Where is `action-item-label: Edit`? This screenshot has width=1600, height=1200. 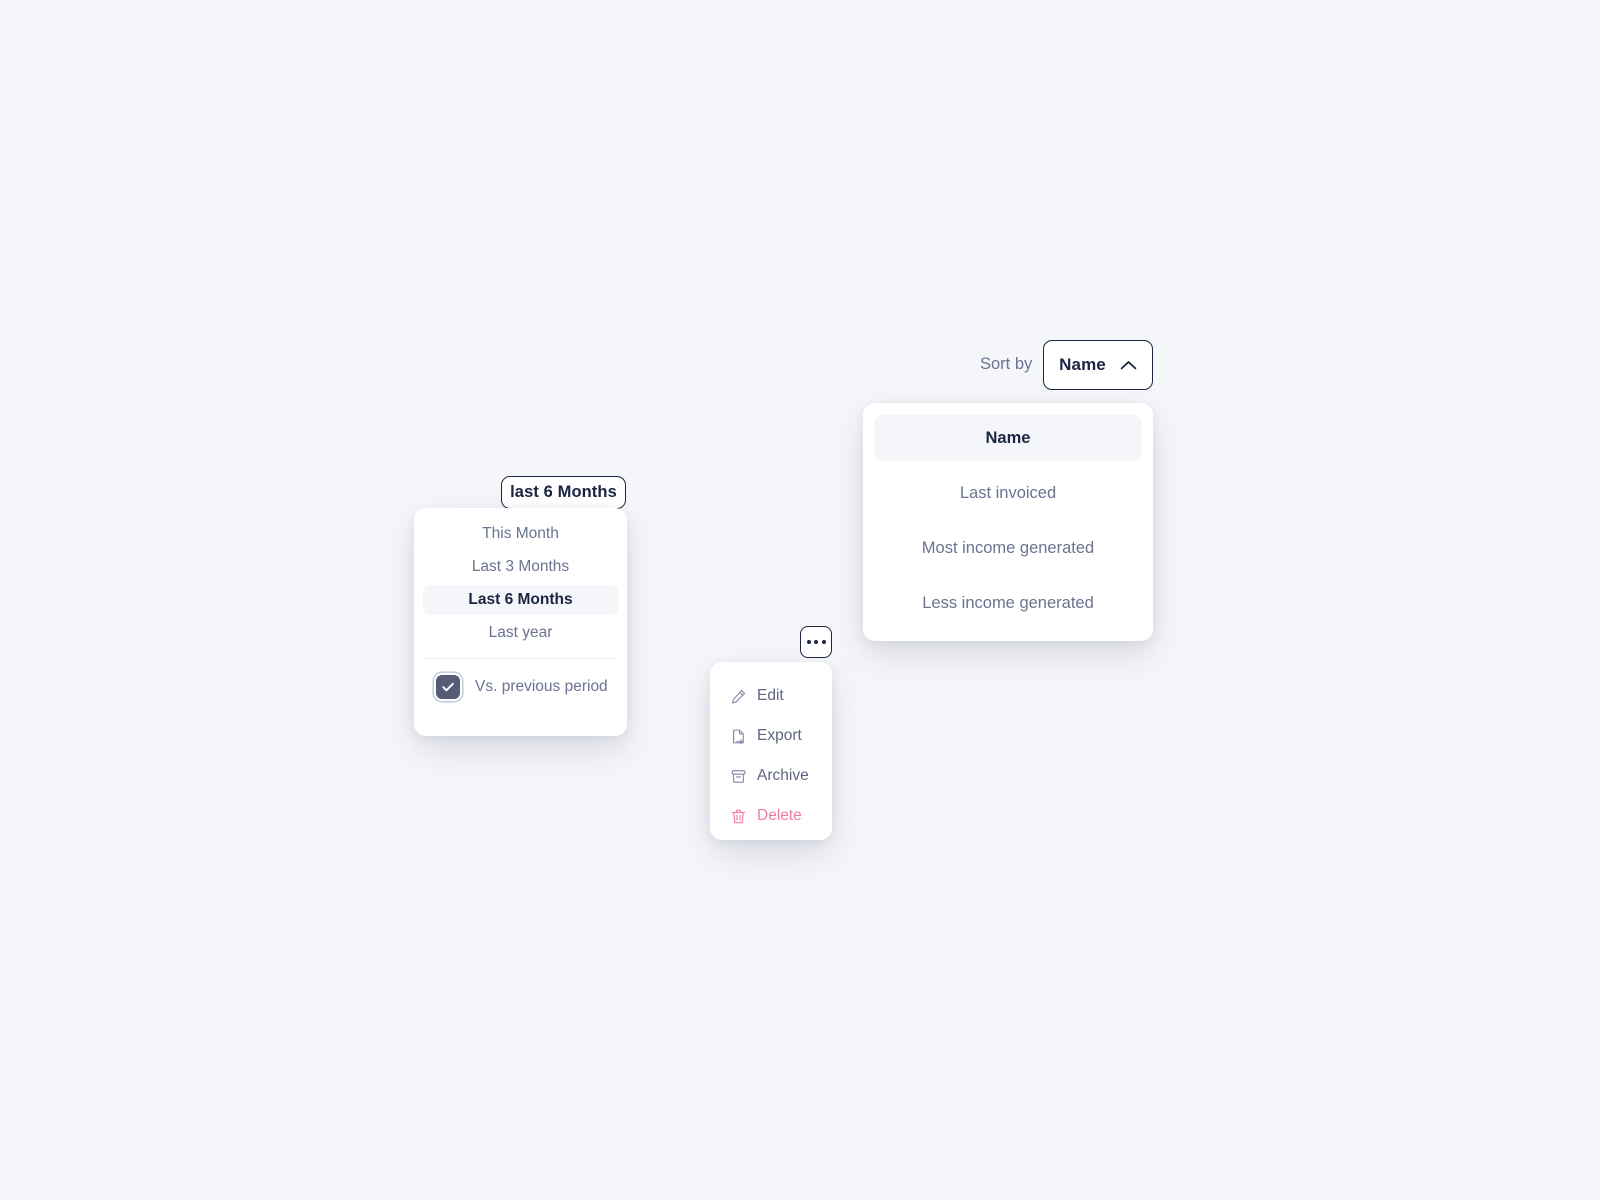 action-item-label: Edit is located at coordinates (770, 695).